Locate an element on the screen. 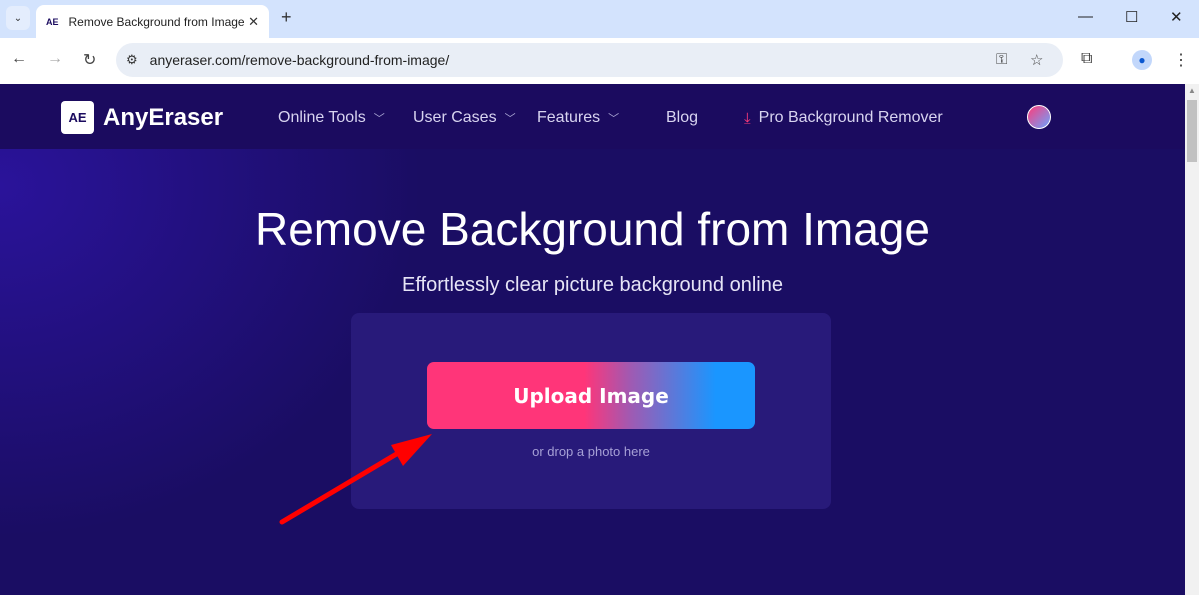  back-icon: ← is located at coordinates (19, 59).